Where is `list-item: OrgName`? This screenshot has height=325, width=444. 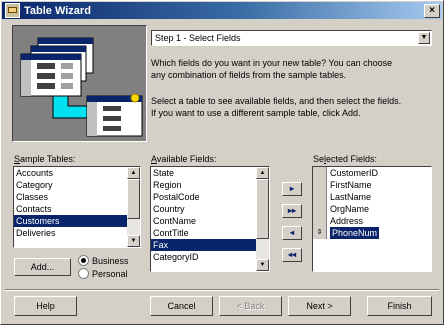 list-item: OrgName is located at coordinates (372, 209).